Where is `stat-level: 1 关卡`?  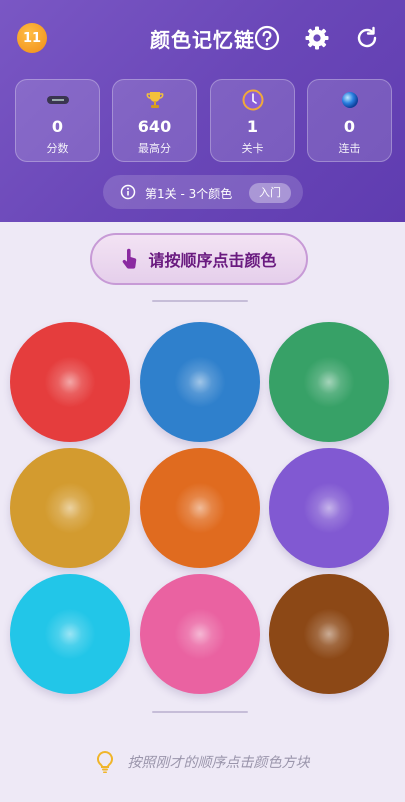 stat-level: 1 关卡 is located at coordinates (252, 120).